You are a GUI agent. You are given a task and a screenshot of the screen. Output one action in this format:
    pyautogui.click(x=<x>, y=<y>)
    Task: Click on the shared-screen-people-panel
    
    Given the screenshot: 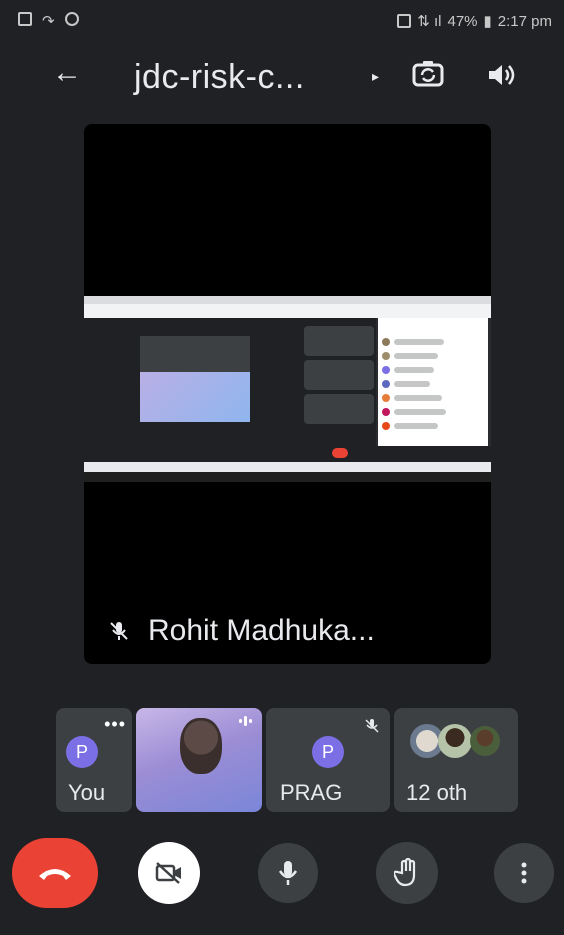 What is the action you would take?
    pyautogui.click(x=433, y=382)
    